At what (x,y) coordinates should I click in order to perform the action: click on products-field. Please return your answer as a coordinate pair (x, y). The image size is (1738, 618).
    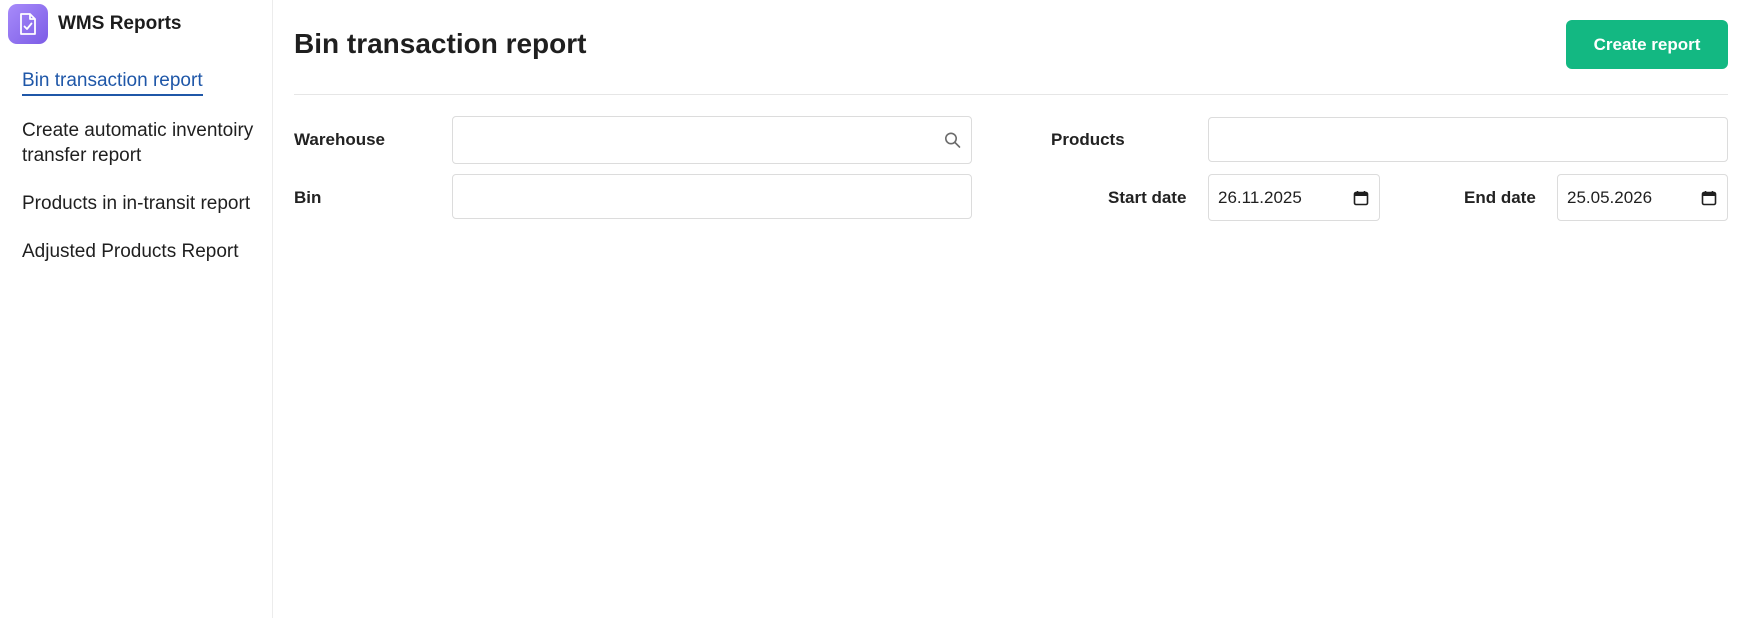
    Looking at the image, I should click on (1468, 139).